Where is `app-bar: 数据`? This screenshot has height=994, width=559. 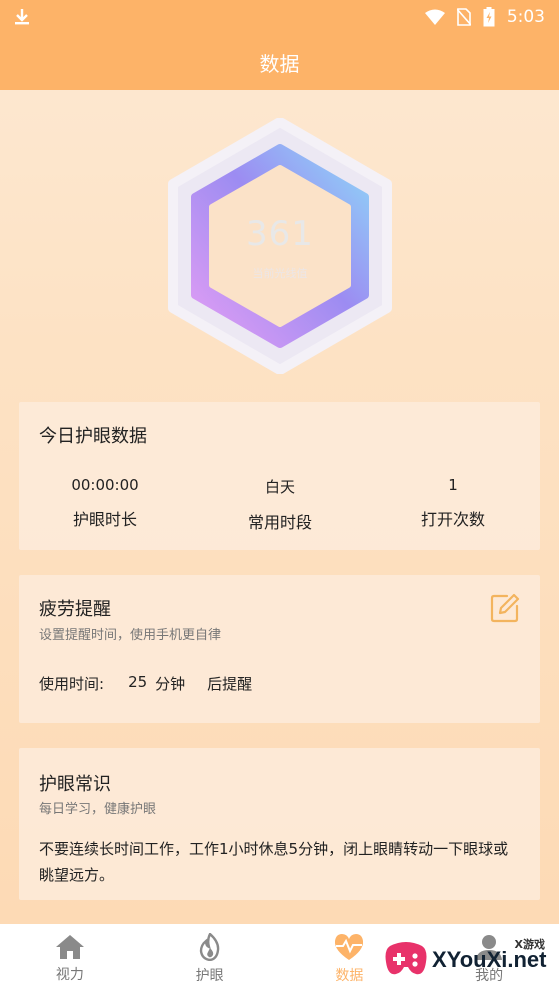
app-bar: 数据 is located at coordinates (279, 62).